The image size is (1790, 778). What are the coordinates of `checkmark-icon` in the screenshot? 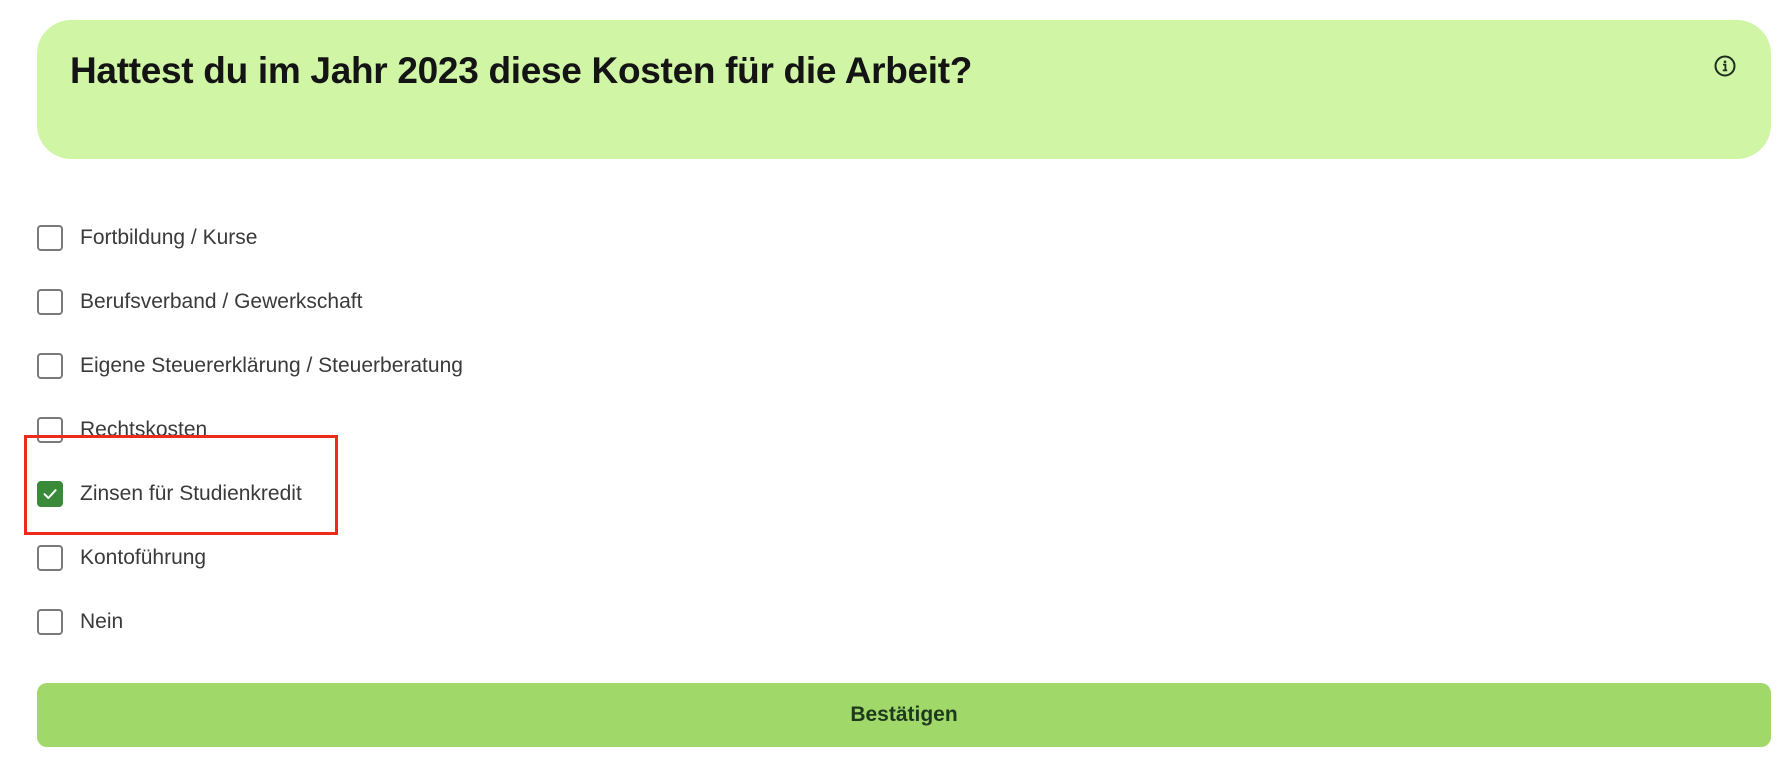 It's located at (50, 494).